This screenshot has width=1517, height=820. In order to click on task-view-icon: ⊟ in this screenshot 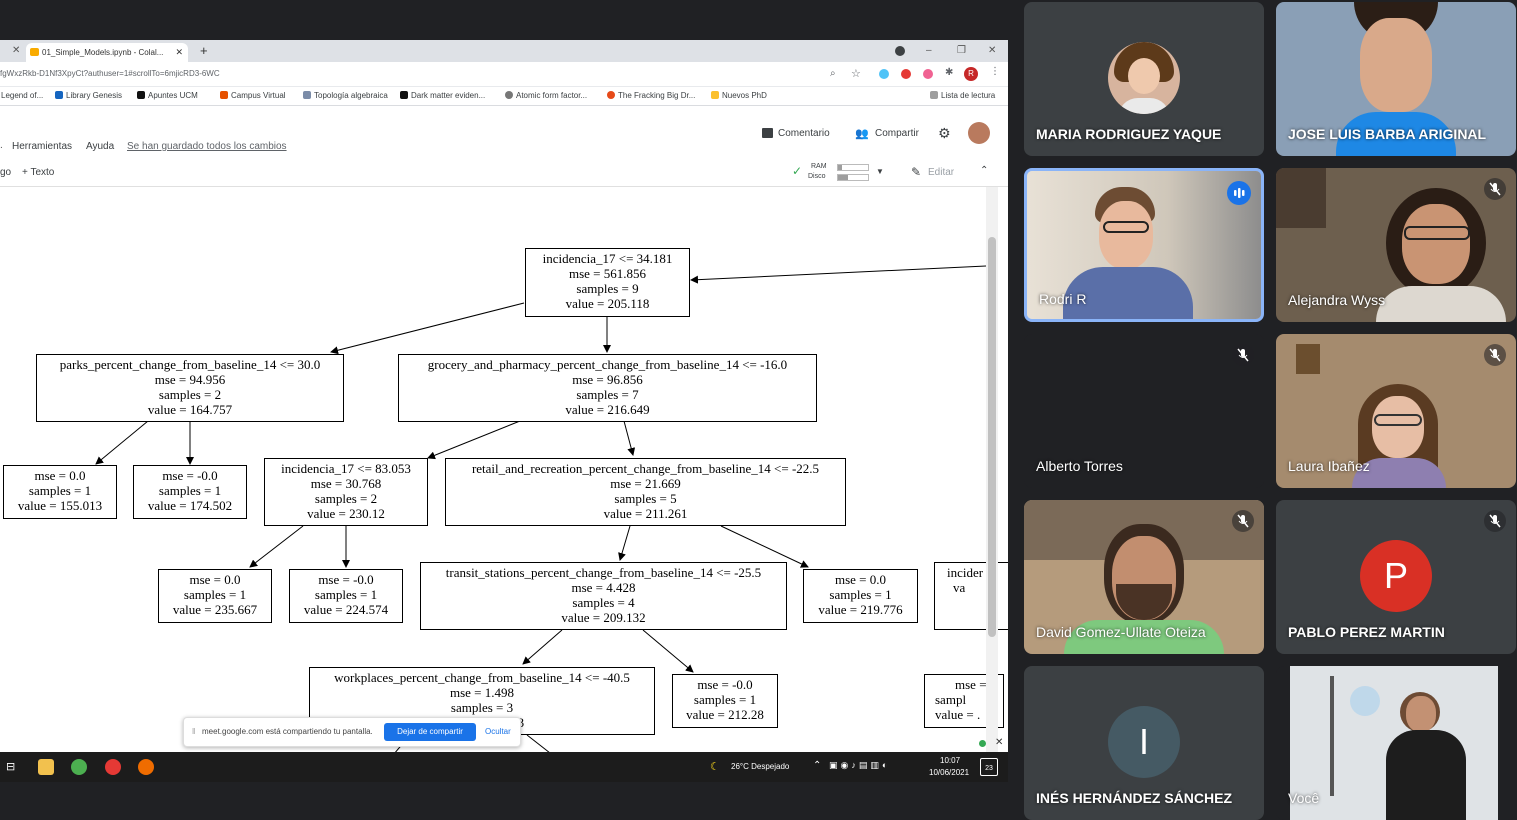, I will do `click(10, 766)`.